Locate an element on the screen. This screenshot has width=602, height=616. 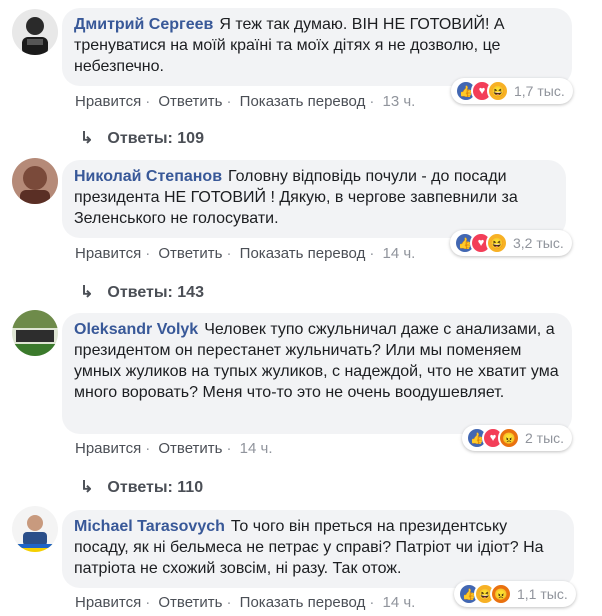
reactions-summary: 👍 ♥ 😆 1,7 тыс. is located at coordinates (512, 91).